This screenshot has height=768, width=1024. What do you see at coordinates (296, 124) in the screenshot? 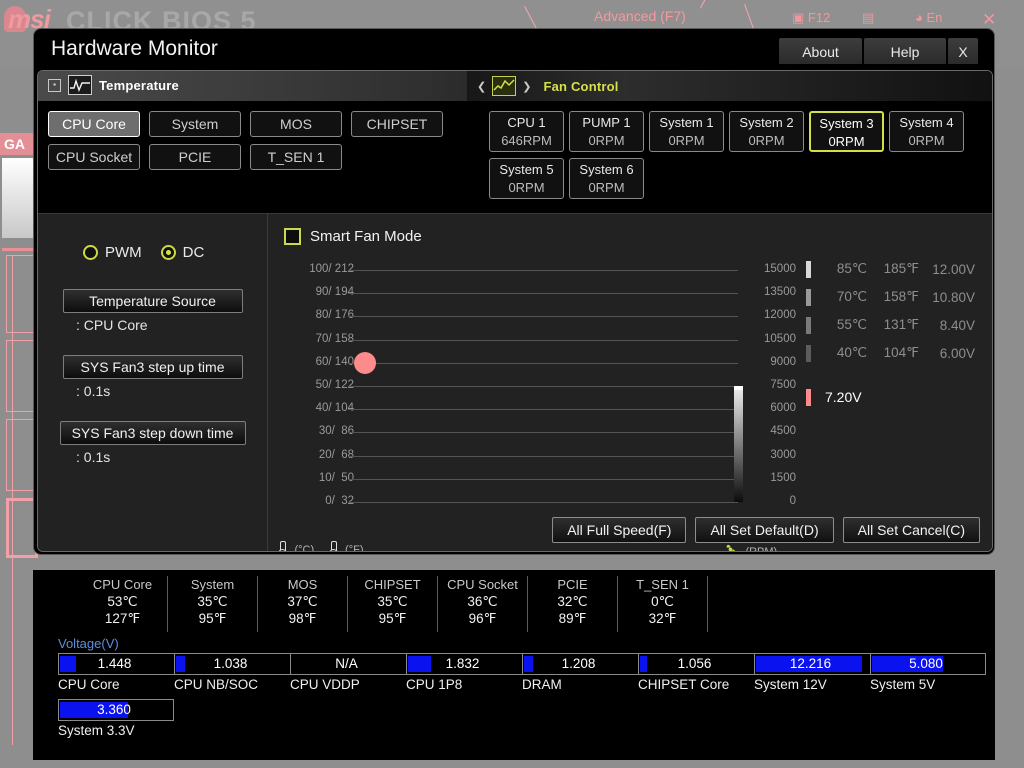
I see `tab-mos: MOS` at bounding box center [296, 124].